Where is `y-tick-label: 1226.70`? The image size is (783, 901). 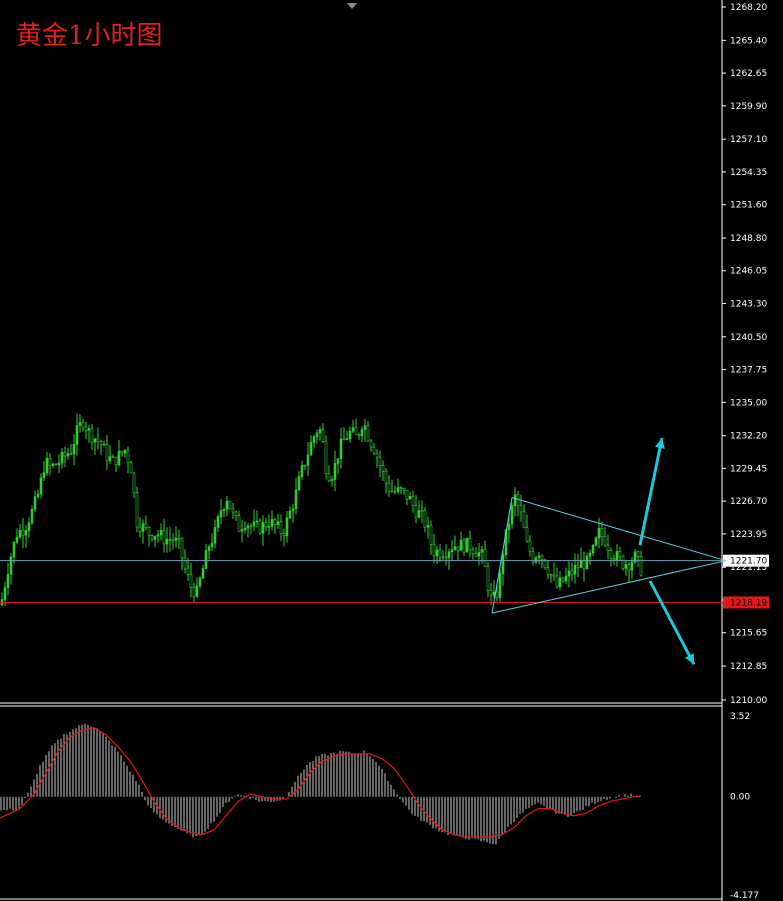 y-tick-label: 1226.70 is located at coordinates (748, 502).